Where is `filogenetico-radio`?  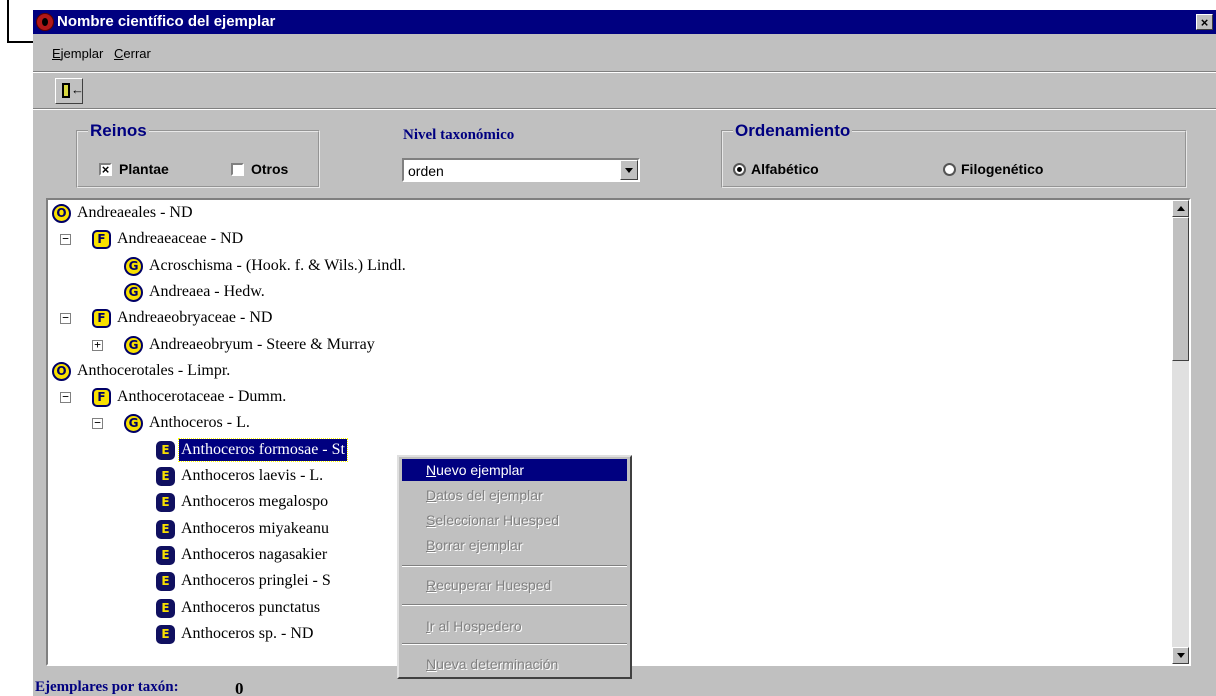
filogenetico-radio is located at coordinates (949, 169).